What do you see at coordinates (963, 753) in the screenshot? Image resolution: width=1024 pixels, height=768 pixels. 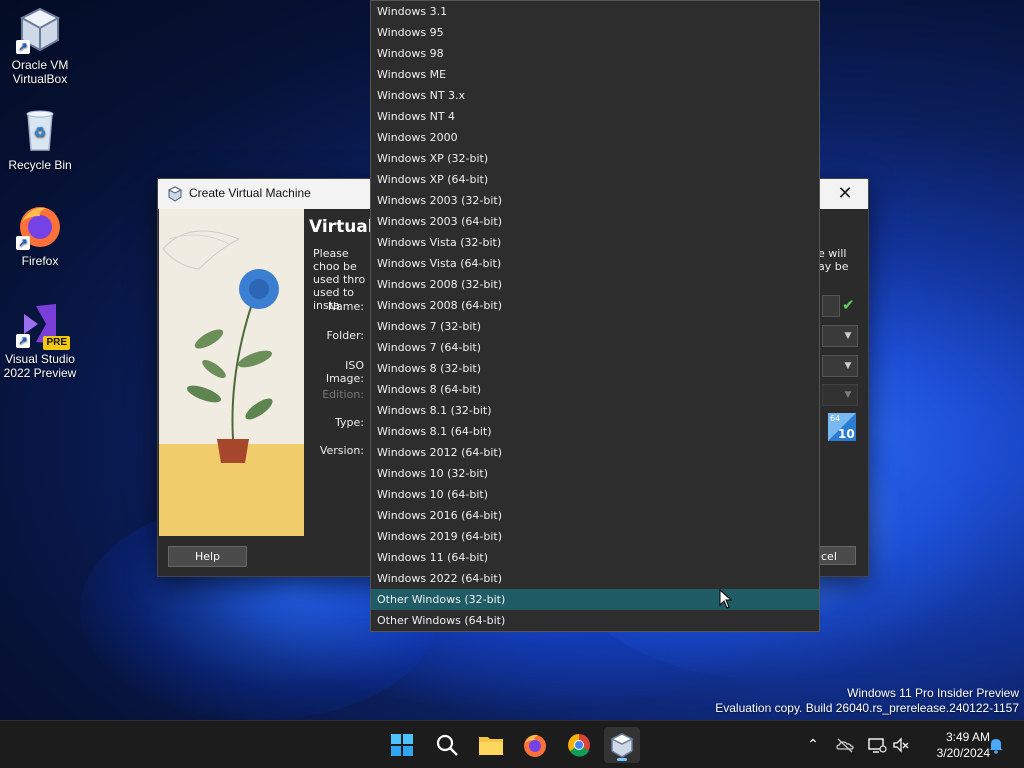 I see `clock-date: 3/20/2024` at bounding box center [963, 753].